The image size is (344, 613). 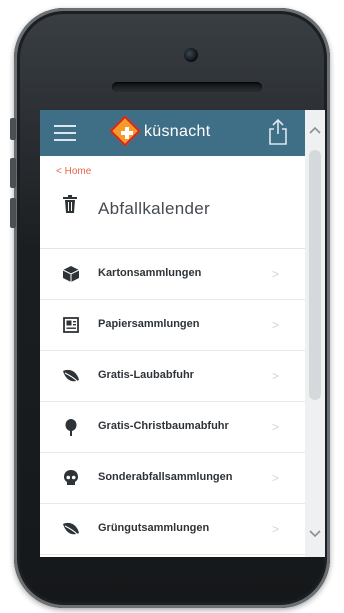 What do you see at coordinates (191, 55) in the screenshot?
I see `camera` at bounding box center [191, 55].